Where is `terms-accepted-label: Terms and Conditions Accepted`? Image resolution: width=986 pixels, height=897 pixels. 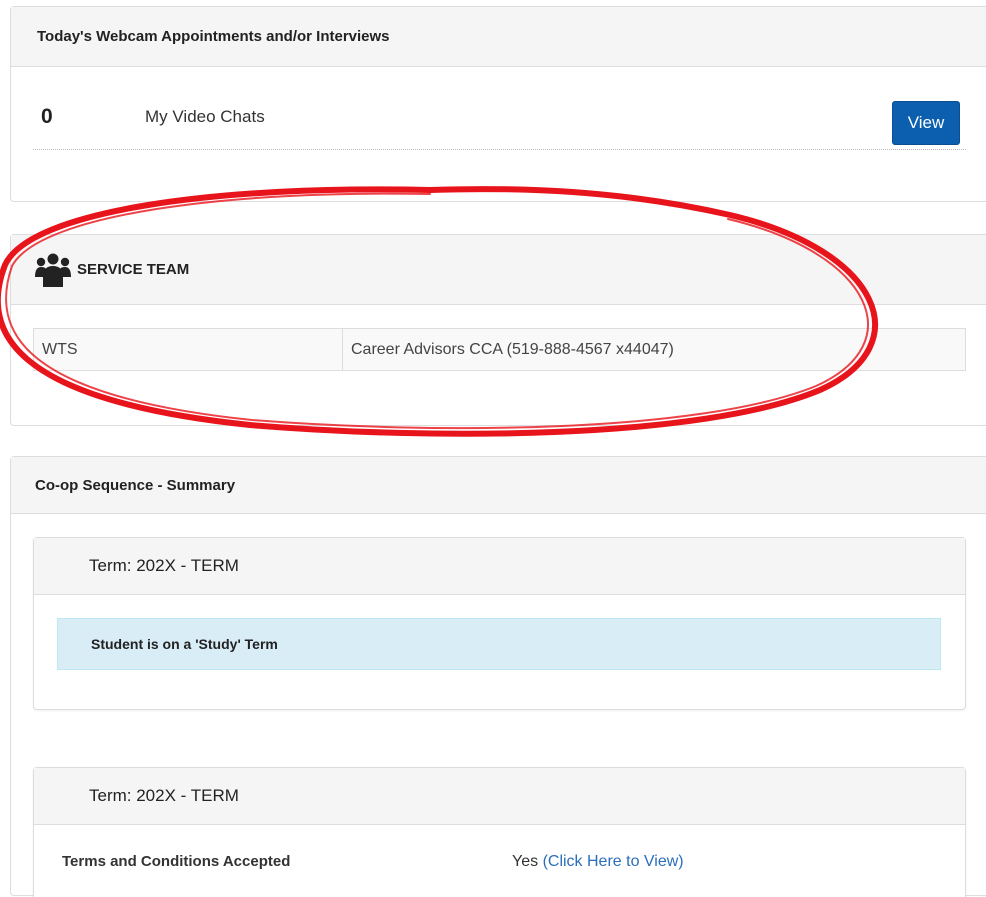
terms-accepted-label: Terms and Conditions Accepted is located at coordinates (176, 861).